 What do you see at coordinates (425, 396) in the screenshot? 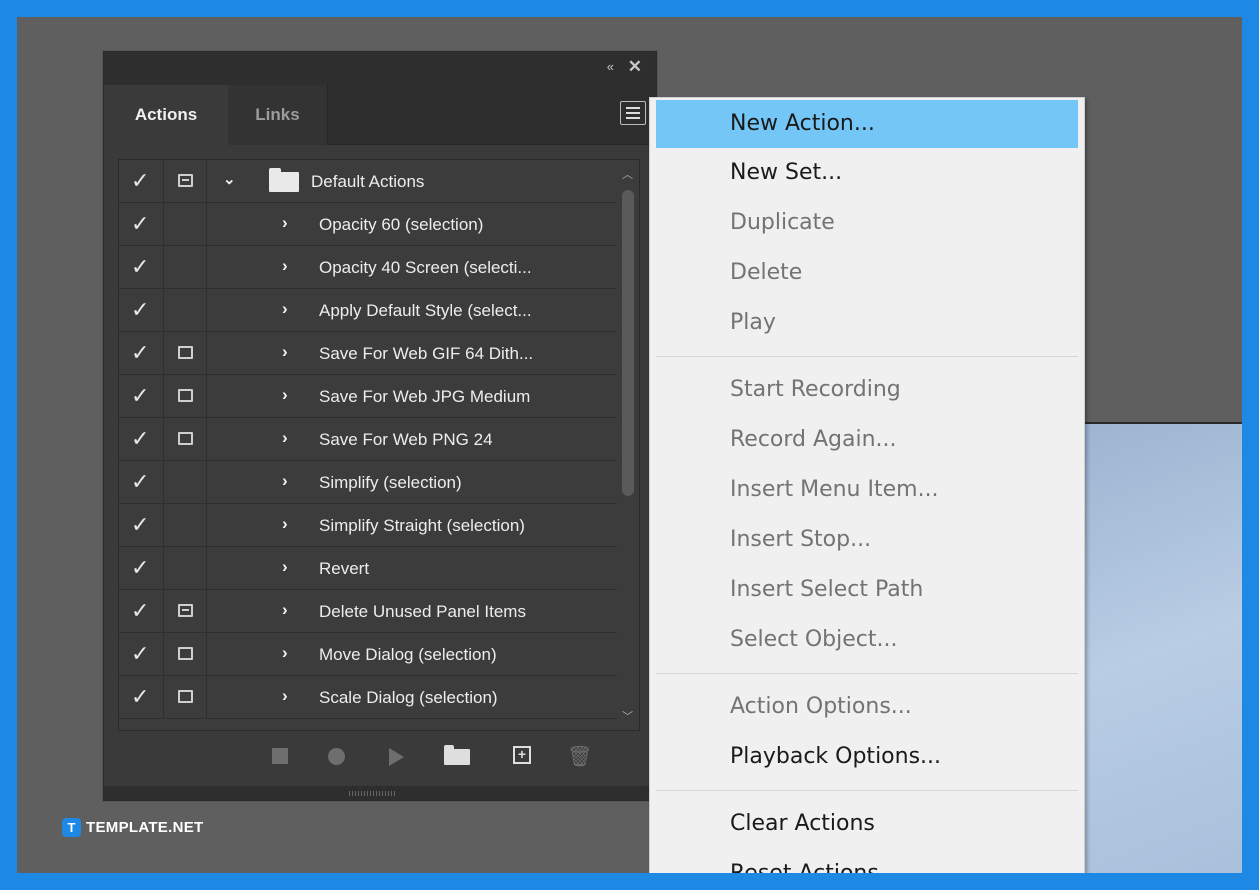
I see `action-label: Save For Web JPG Medium` at bounding box center [425, 396].